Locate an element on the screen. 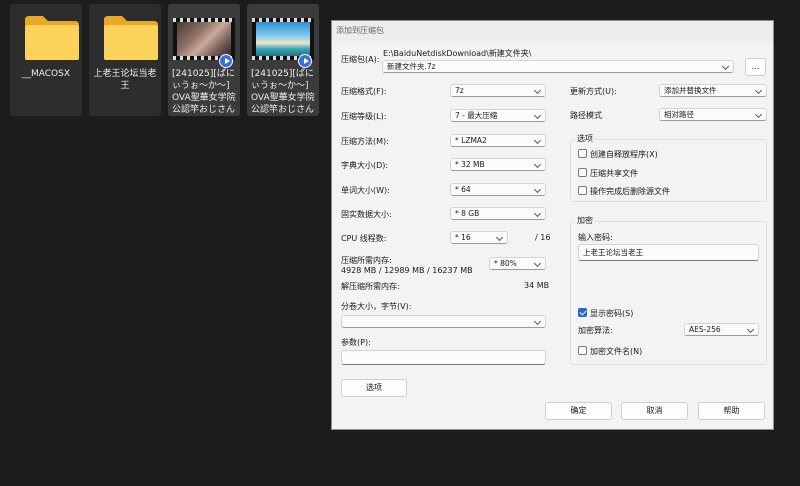 The image size is (800, 486). archive-label: 压缩包(A): is located at coordinates (360, 59).